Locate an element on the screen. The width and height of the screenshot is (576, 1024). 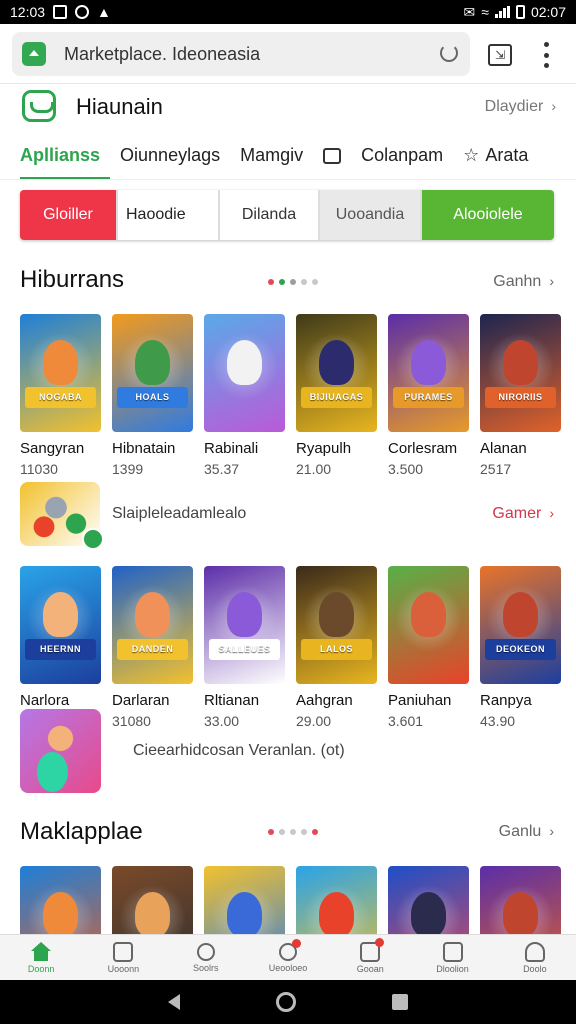
promo-text: Cieearhidcosan Veranlan. (ot) is located at coordinates (239, 750).